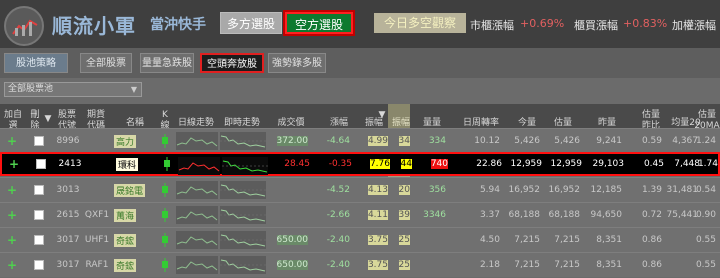  I want to click on name-cell: 高力, so click(134, 141).